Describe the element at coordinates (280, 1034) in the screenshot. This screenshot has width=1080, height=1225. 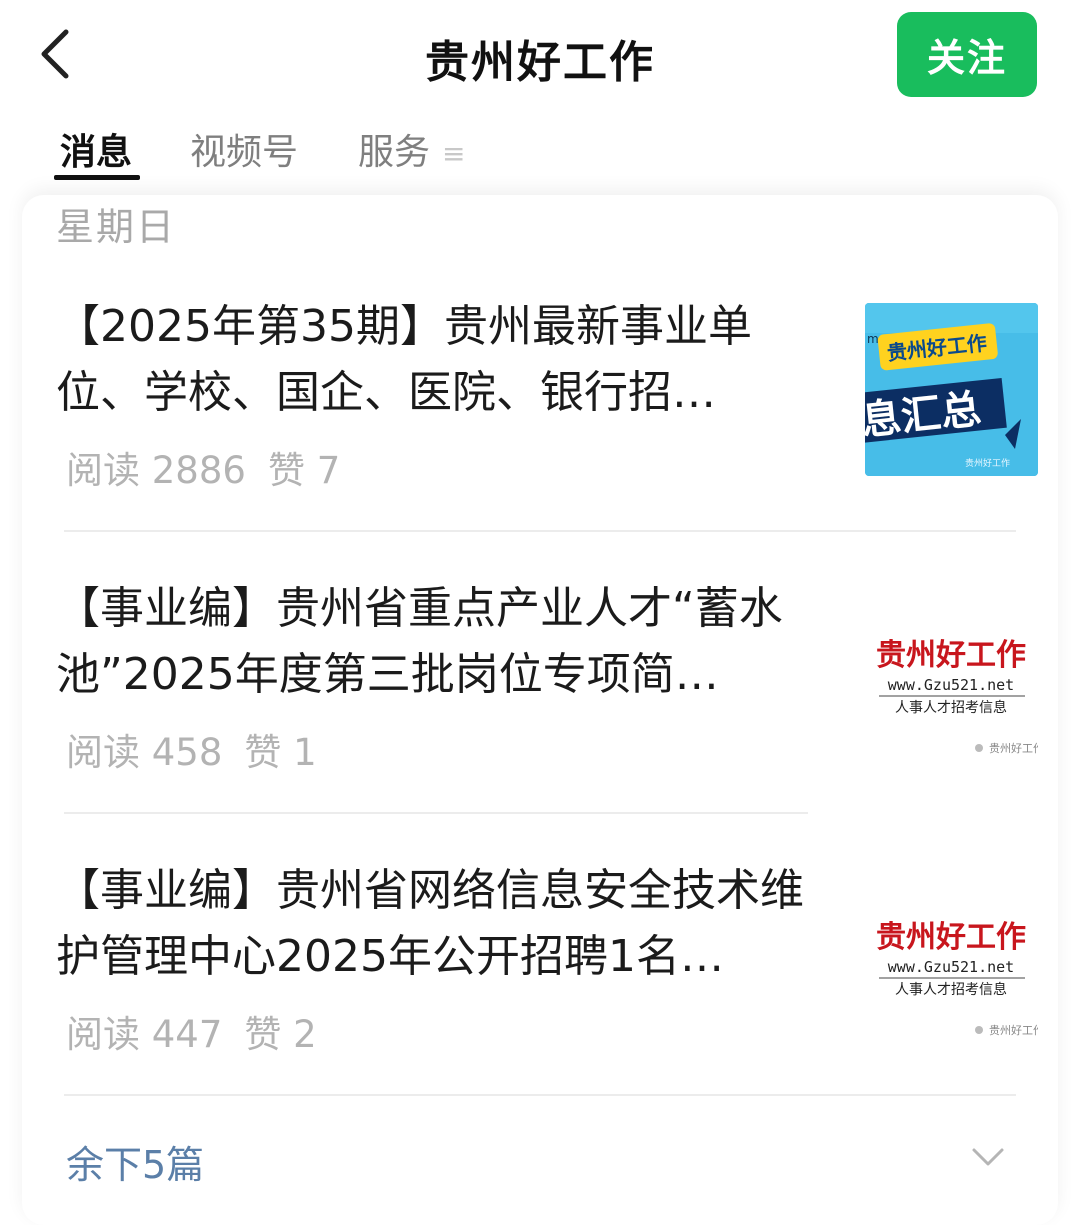
I see `like-count: 赞 2` at that location.